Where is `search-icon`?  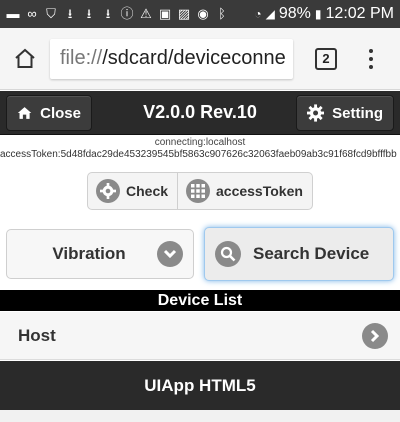
search-icon is located at coordinates (228, 254).